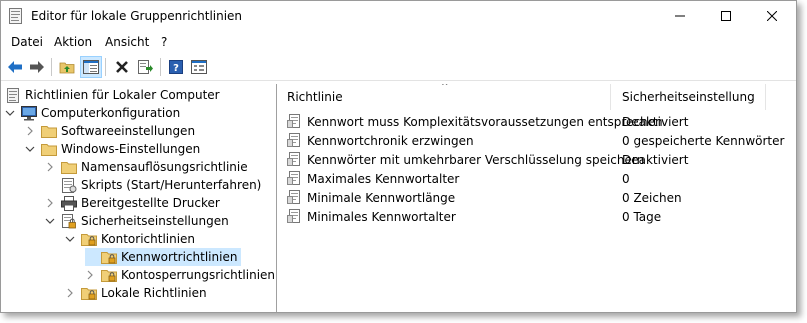 The image size is (807, 323). I want to click on tree-item-label: Computerkonfiguration, so click(111, 113).